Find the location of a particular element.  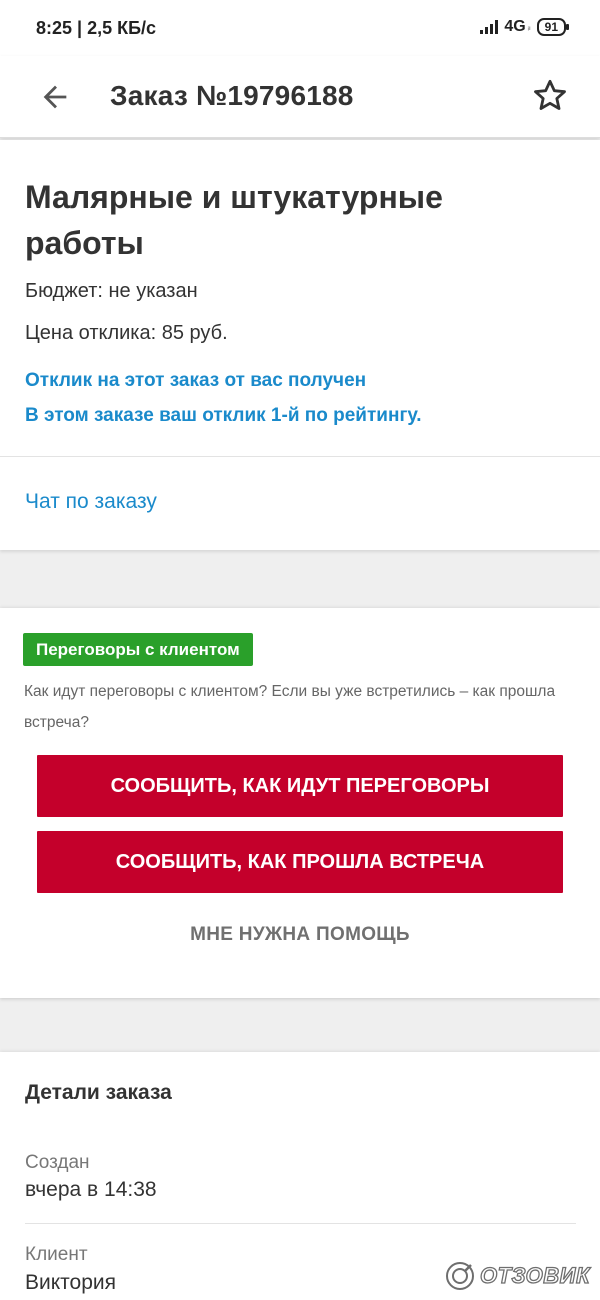

details-title: Детали заказа is located at coordinates (98, 1092).